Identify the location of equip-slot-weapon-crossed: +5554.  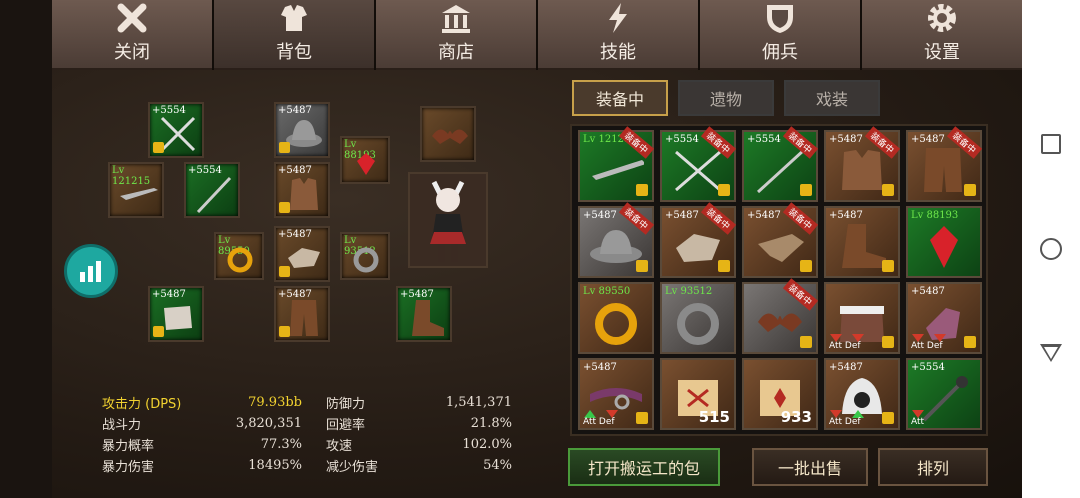
(176, 130).